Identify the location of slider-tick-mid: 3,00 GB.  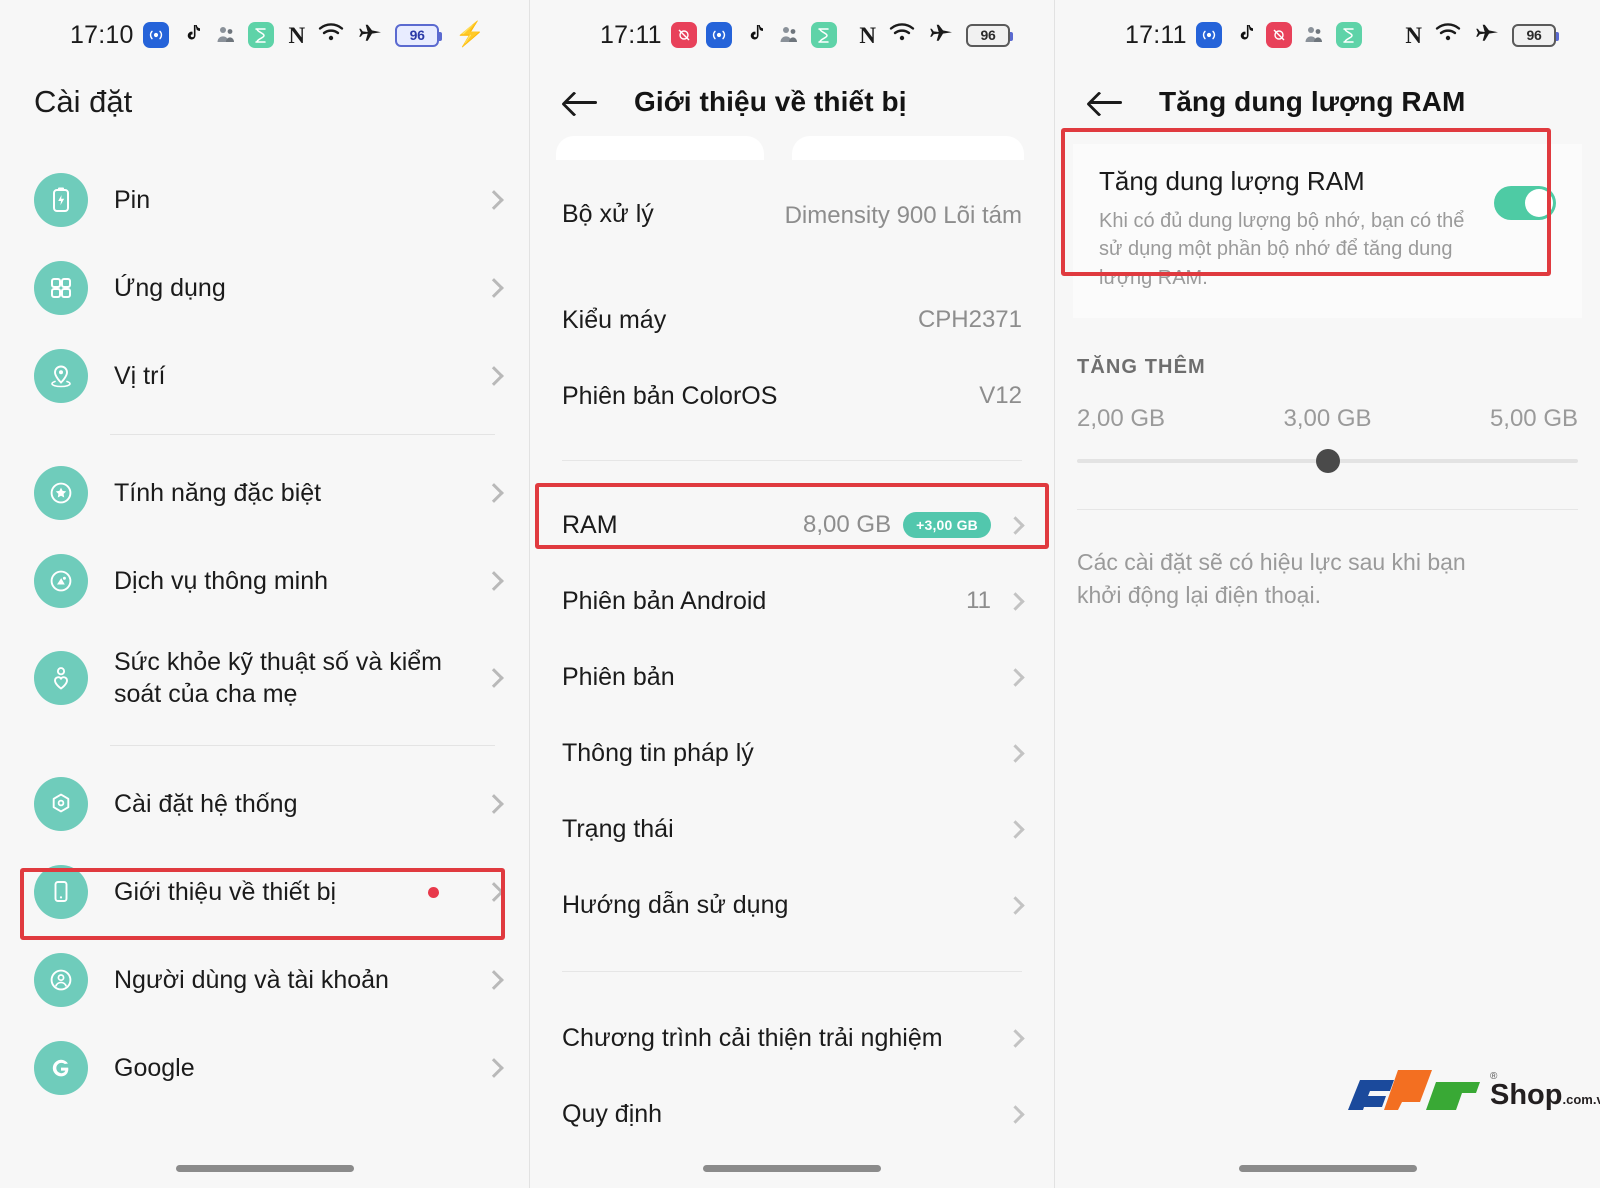
(1327, 419).